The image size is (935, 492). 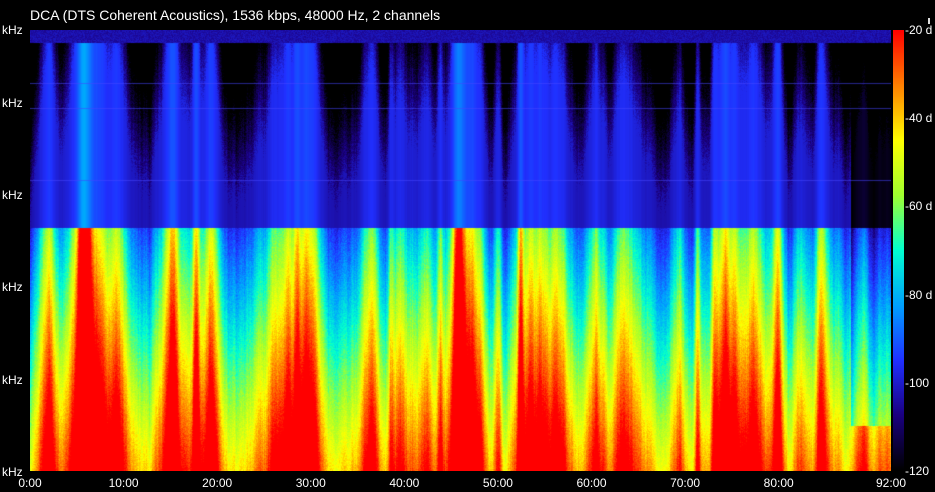 I want to click on x-tick-label: 10:00, so click(x=123, y=483).